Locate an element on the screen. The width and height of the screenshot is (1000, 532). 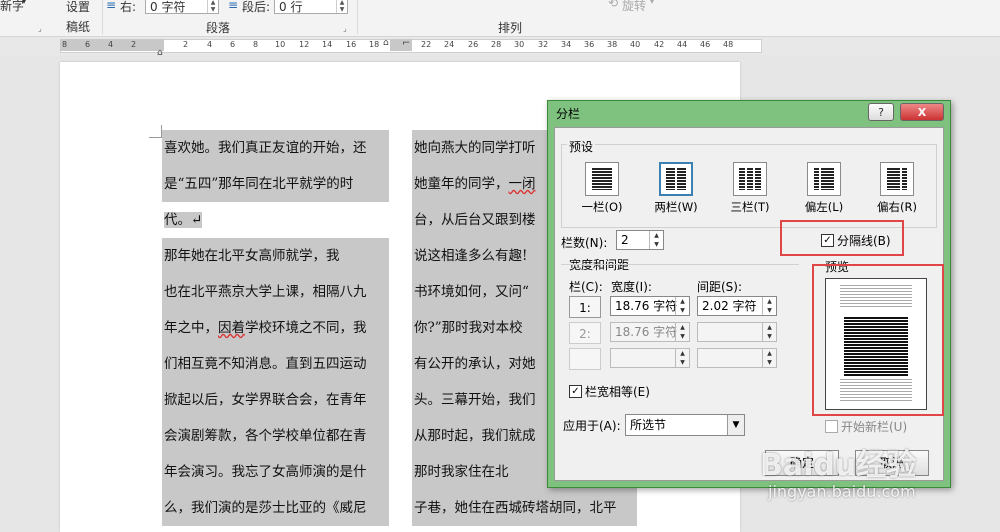
ruler-tick-label: 18 is located at coordinates (374, 44).